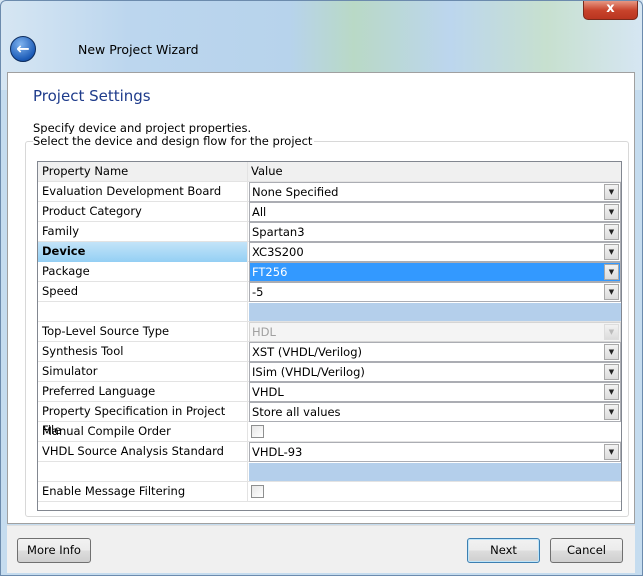  Describe the element at coordinates (296, 412) in the screenshot. I see `dropdown-value: Store all values` at that location.